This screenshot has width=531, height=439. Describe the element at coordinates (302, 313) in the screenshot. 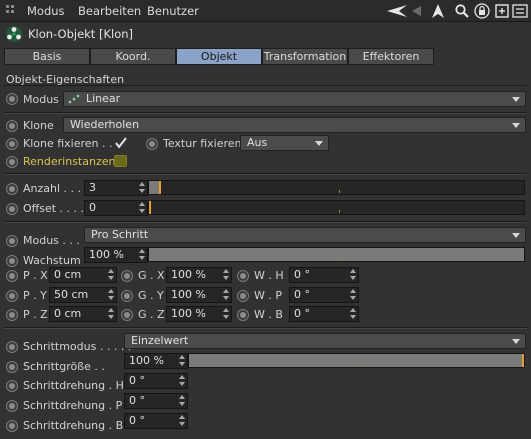

I see `rot-b-value: 0 °` at that location.